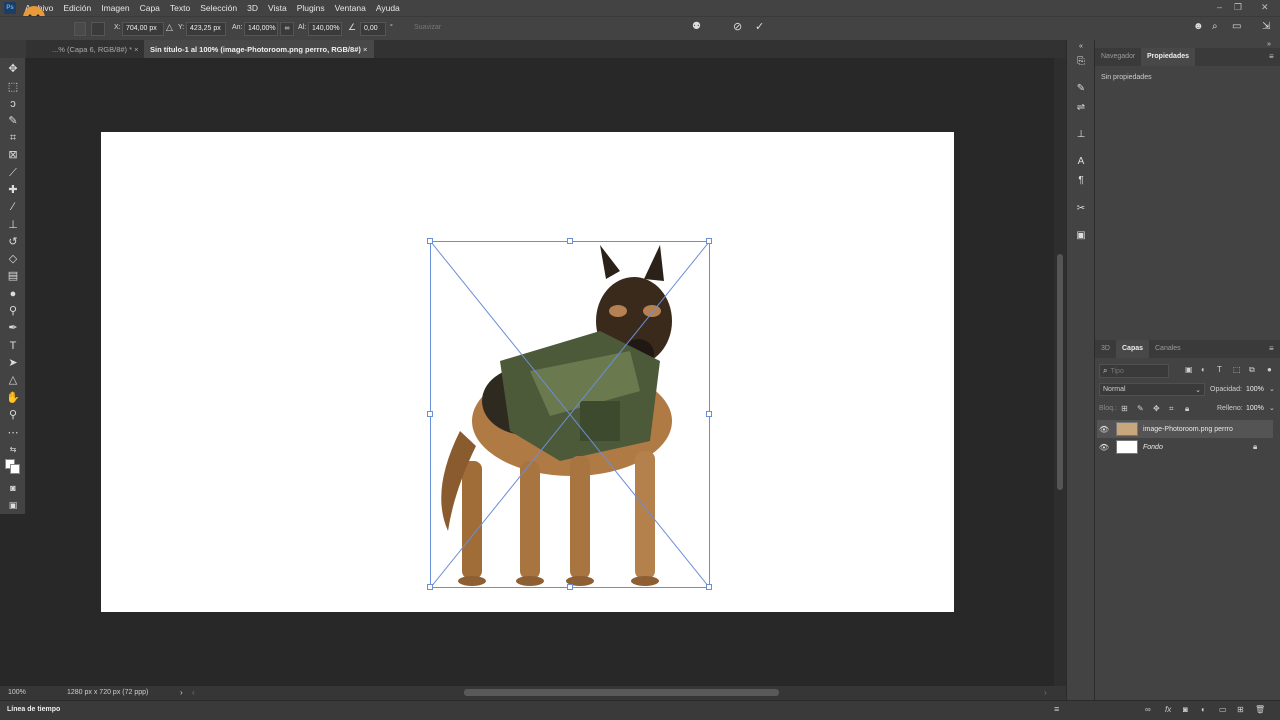 The width and height of the screenshot is (1280, 720). Describe the element at coordinates (1168, 709) in the screenshot. I see `layer-style-icon: fx` at that location.